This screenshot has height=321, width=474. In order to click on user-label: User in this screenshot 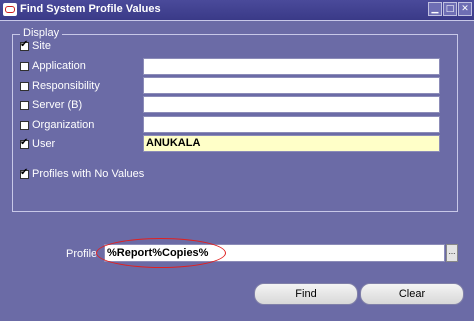, I will do `click(44, 144)`.